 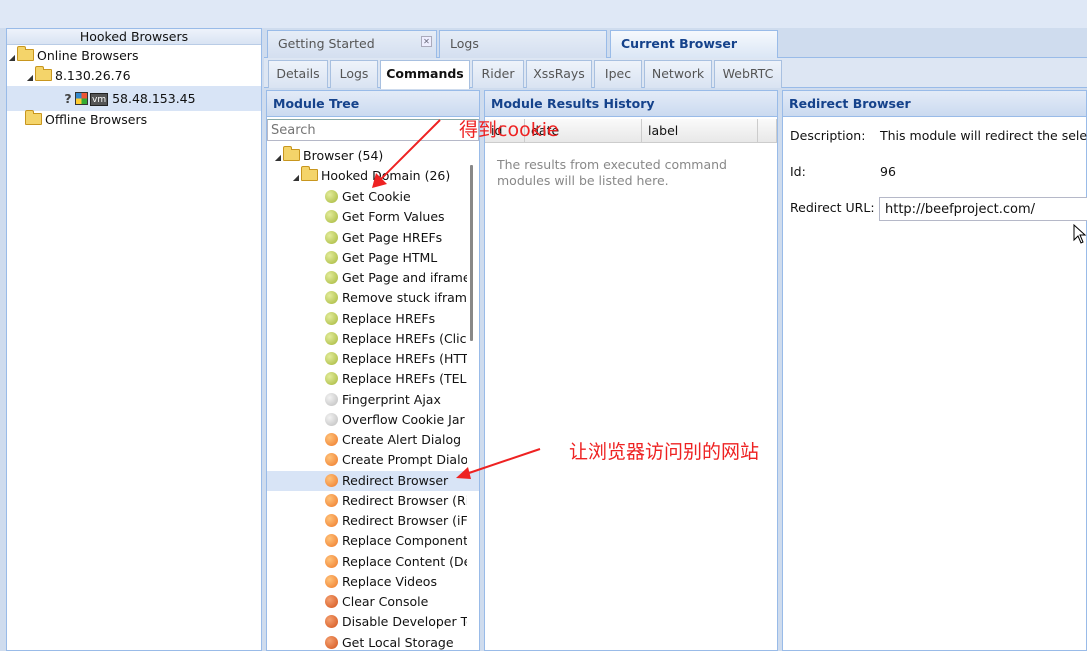 I want to click on module-item: Replace Videos, so click(x=367, y=582).